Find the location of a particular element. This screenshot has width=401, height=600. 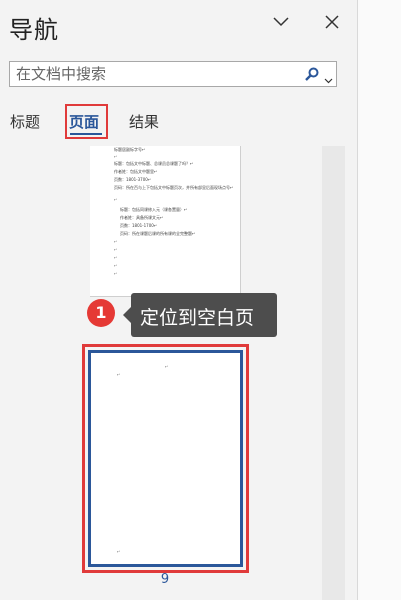

search-input is located at coordinates (156, 74).